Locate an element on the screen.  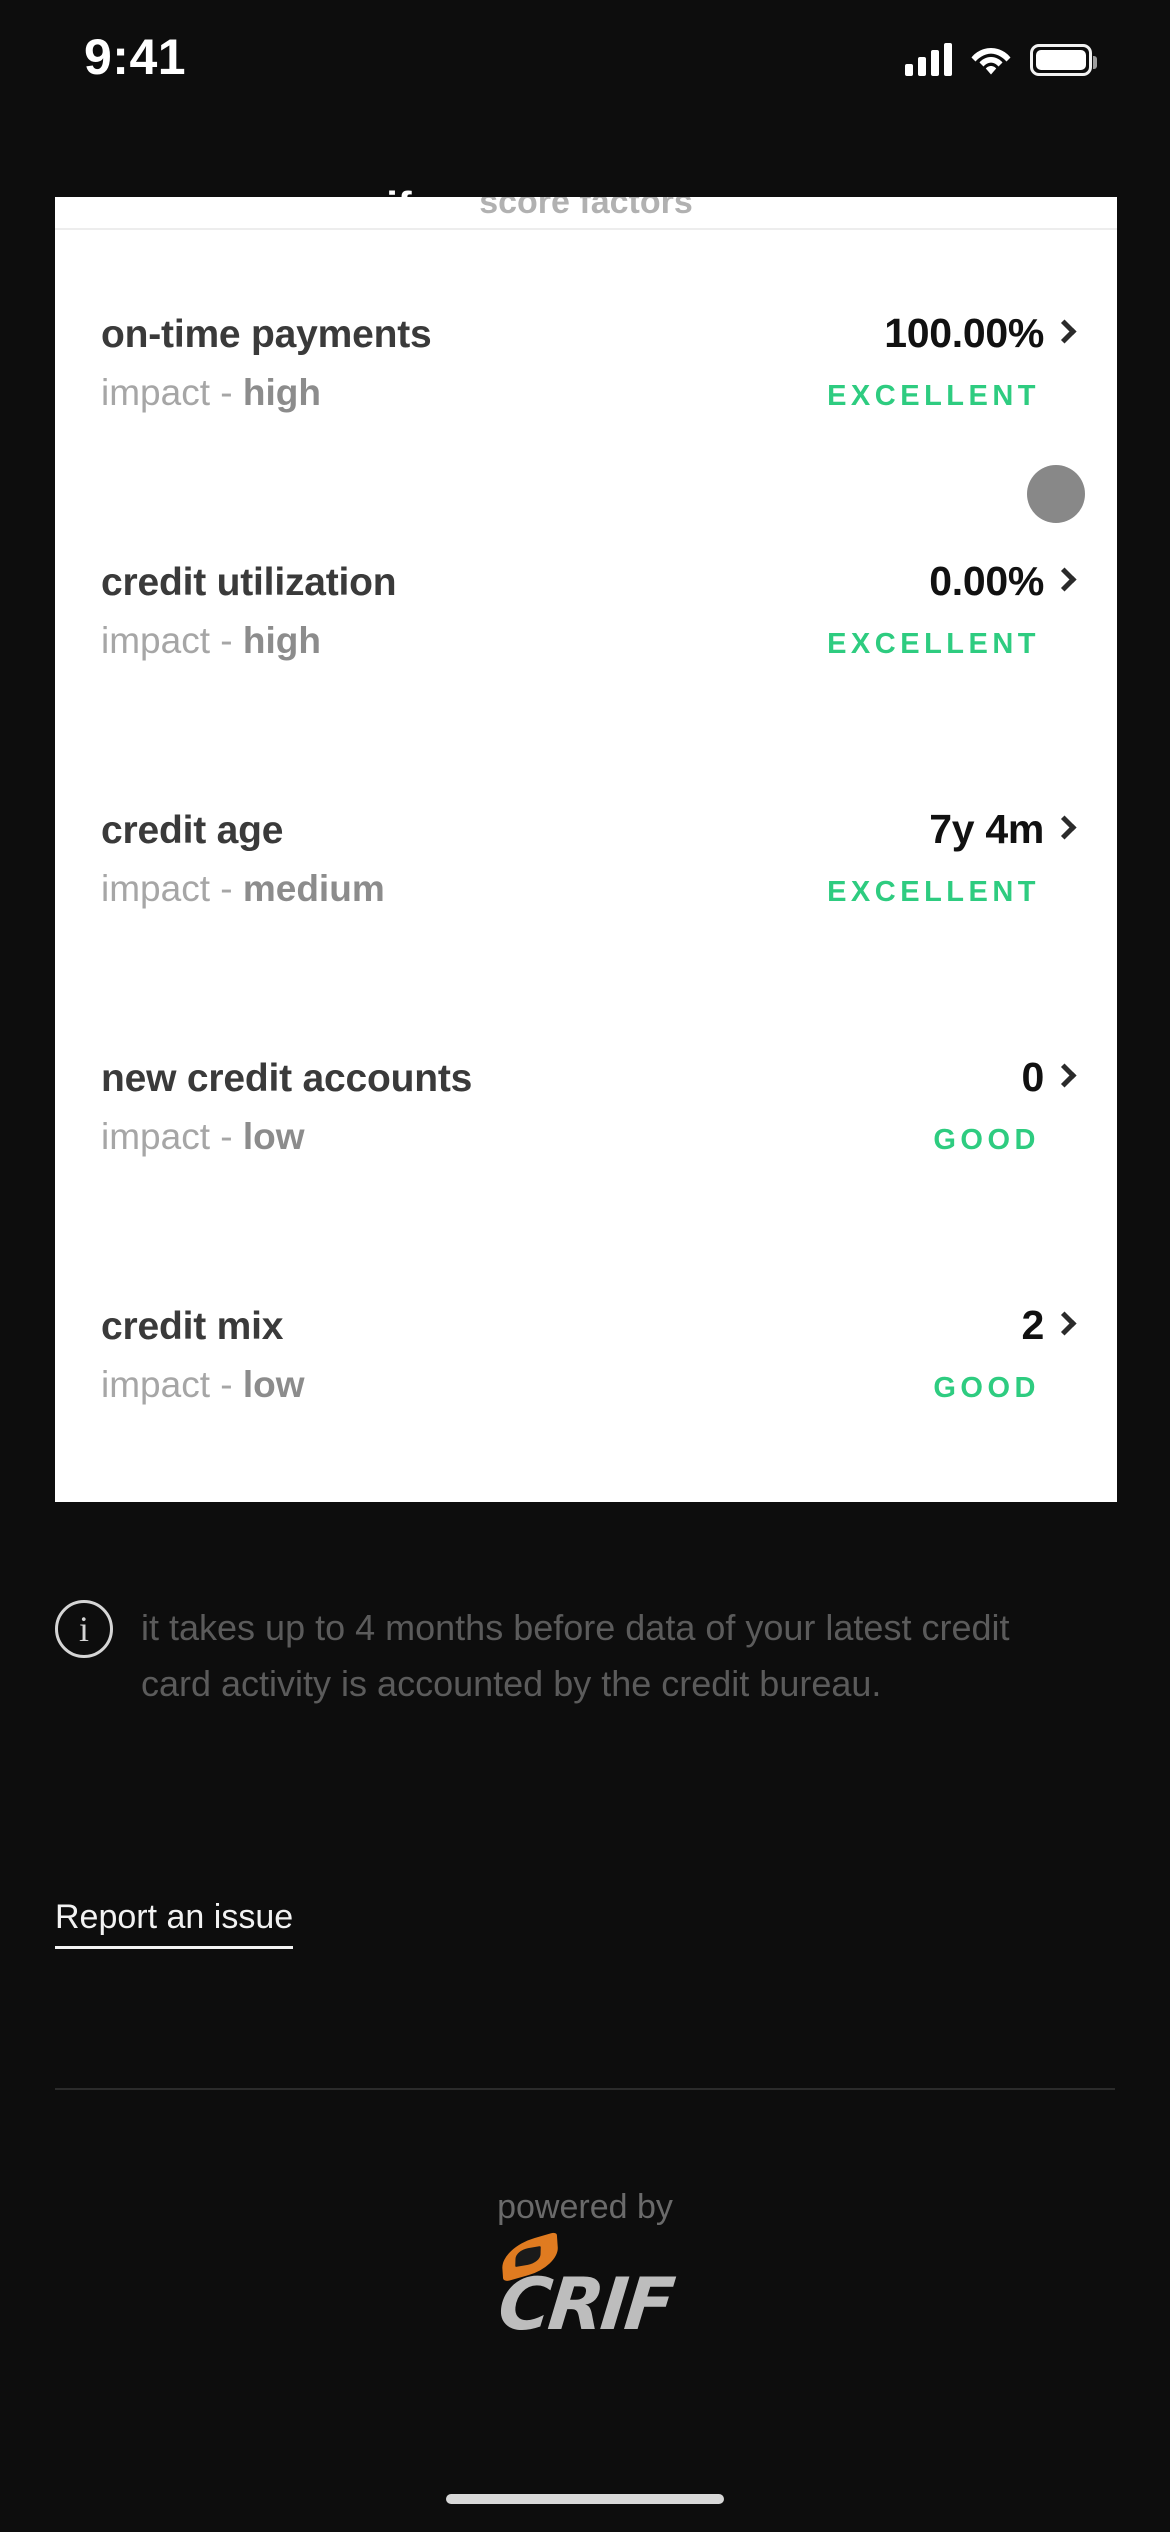
crif-wordmark: CRIF is located at coordinates (585, 2304).